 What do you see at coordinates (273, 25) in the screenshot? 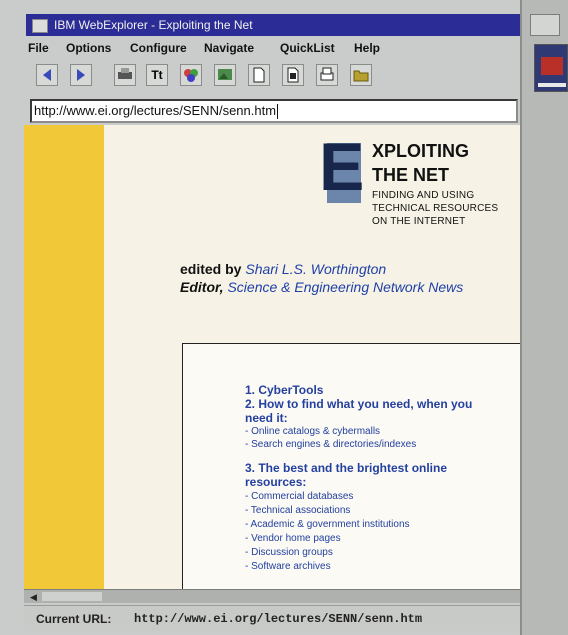
I see `title-bar: IBM WebExplorer - Exploiting the Net` at bounding box center [273, 25].